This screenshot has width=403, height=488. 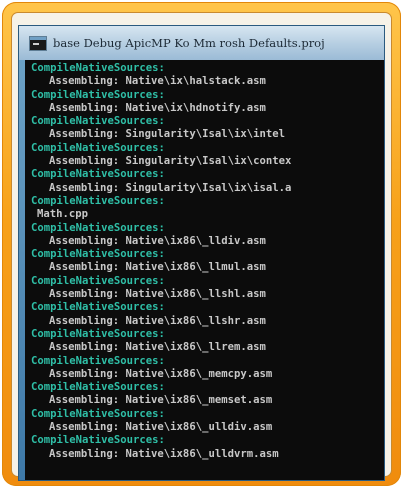 What do you see at coordinates (161, 427) in the screenshot?
I see `console-line-detail: Assembling: Native\ix86\_ulldiv.asm` at bounding box center [161, 427].